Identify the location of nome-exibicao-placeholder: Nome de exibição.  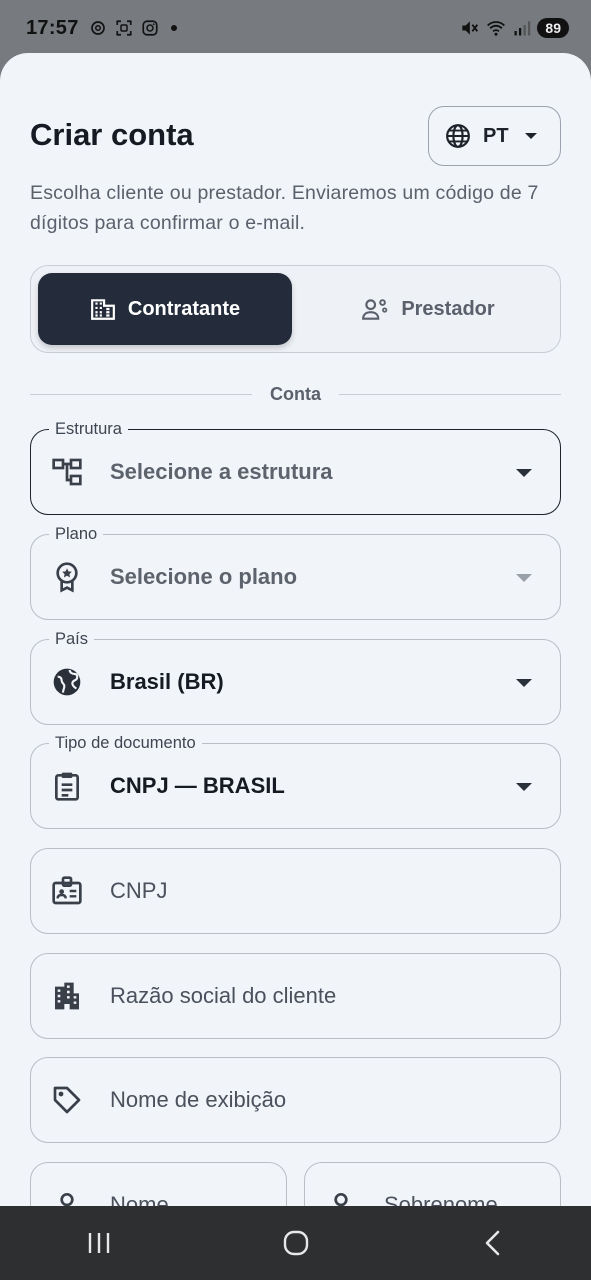
(198, 1099).